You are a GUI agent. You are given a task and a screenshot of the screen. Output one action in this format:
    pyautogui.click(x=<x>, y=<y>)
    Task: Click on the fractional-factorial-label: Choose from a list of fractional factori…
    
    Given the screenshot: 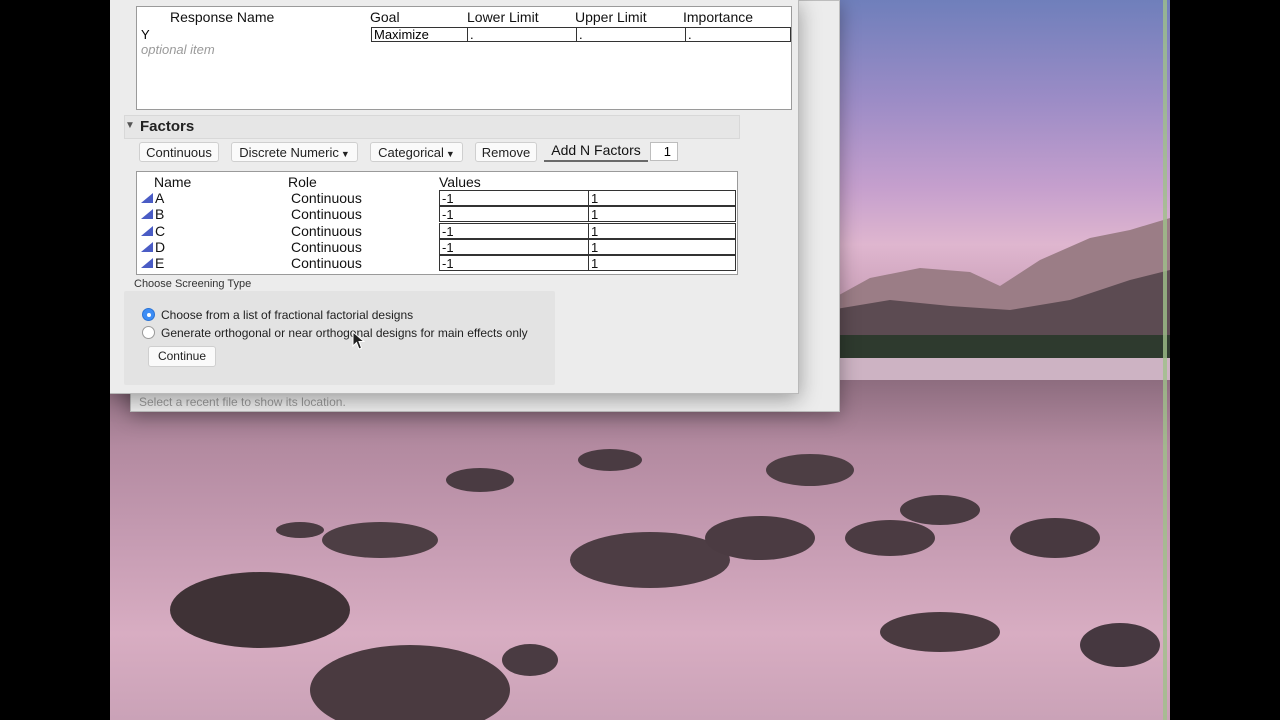 What is the action you would take?
    pyautogui.click(x=287, y=315)
    